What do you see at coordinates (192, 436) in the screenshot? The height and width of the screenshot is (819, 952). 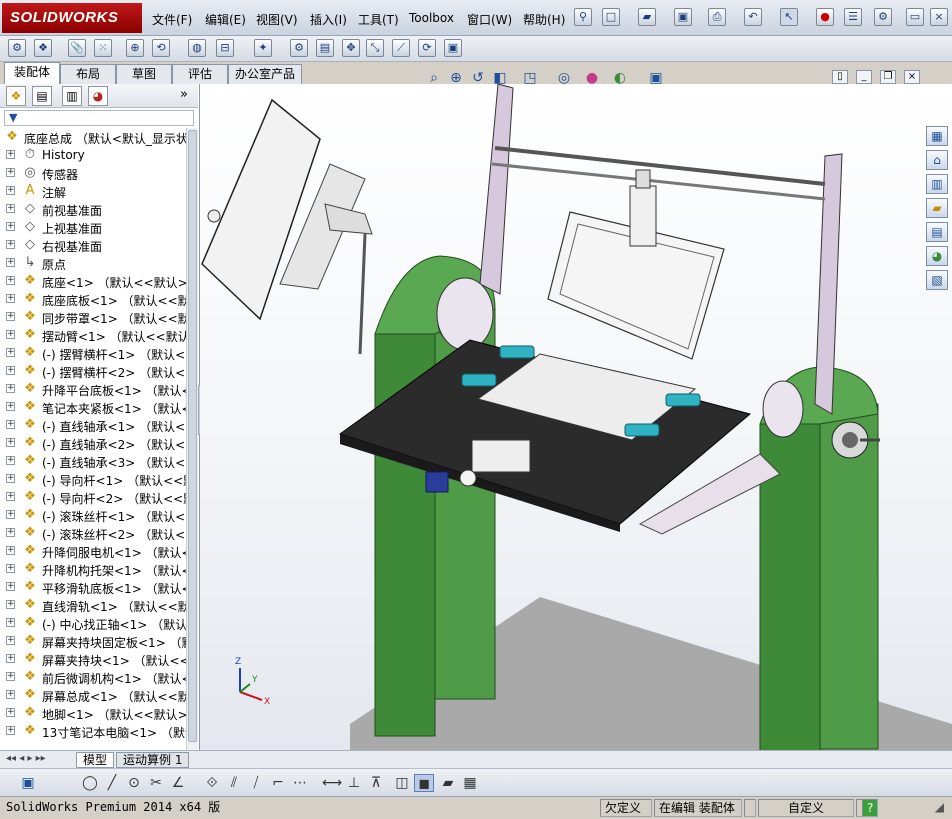 I see `tree-scroll-thumb` at bounding box center [192, 436].